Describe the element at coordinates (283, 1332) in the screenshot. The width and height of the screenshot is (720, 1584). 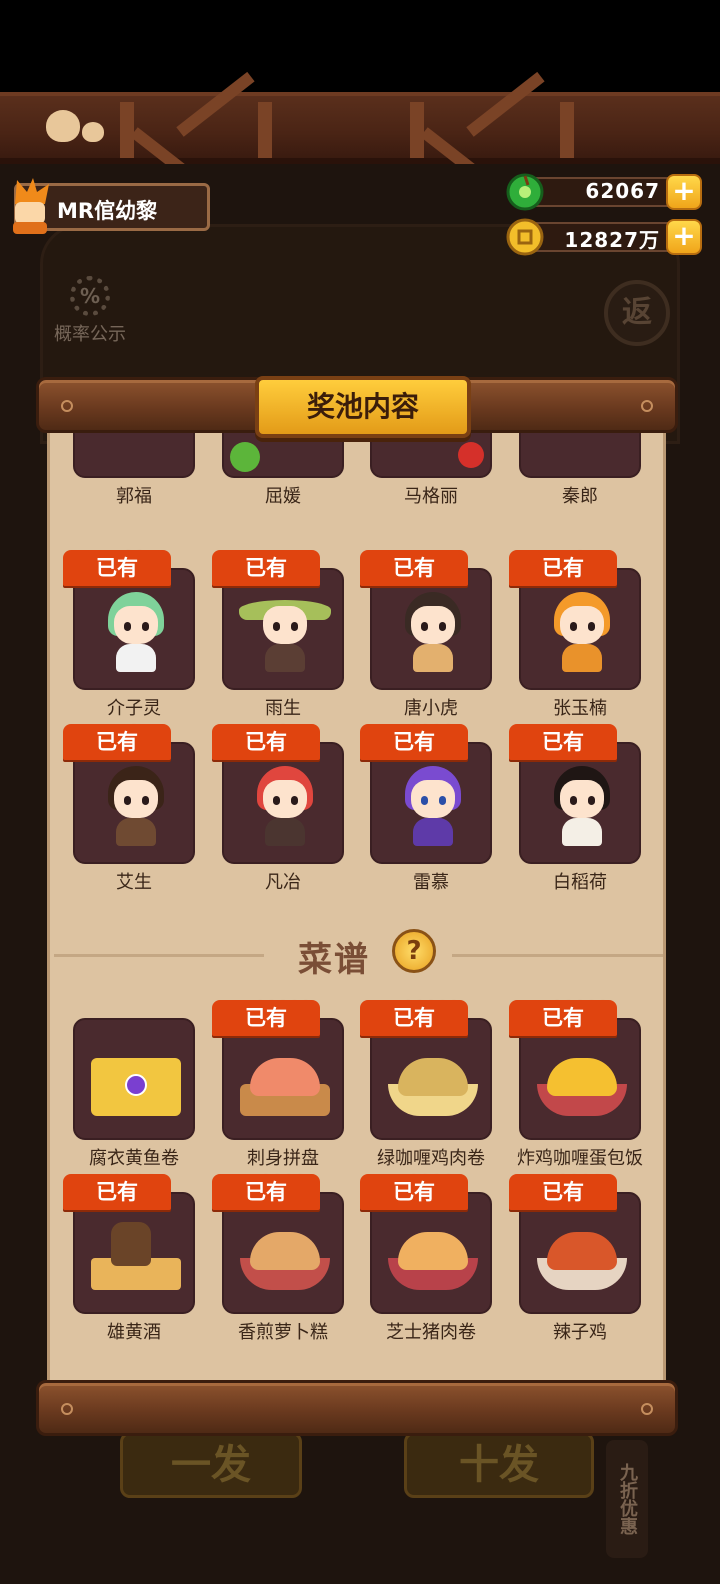
I see `card-label: 香煎萝卜糕` at that location.